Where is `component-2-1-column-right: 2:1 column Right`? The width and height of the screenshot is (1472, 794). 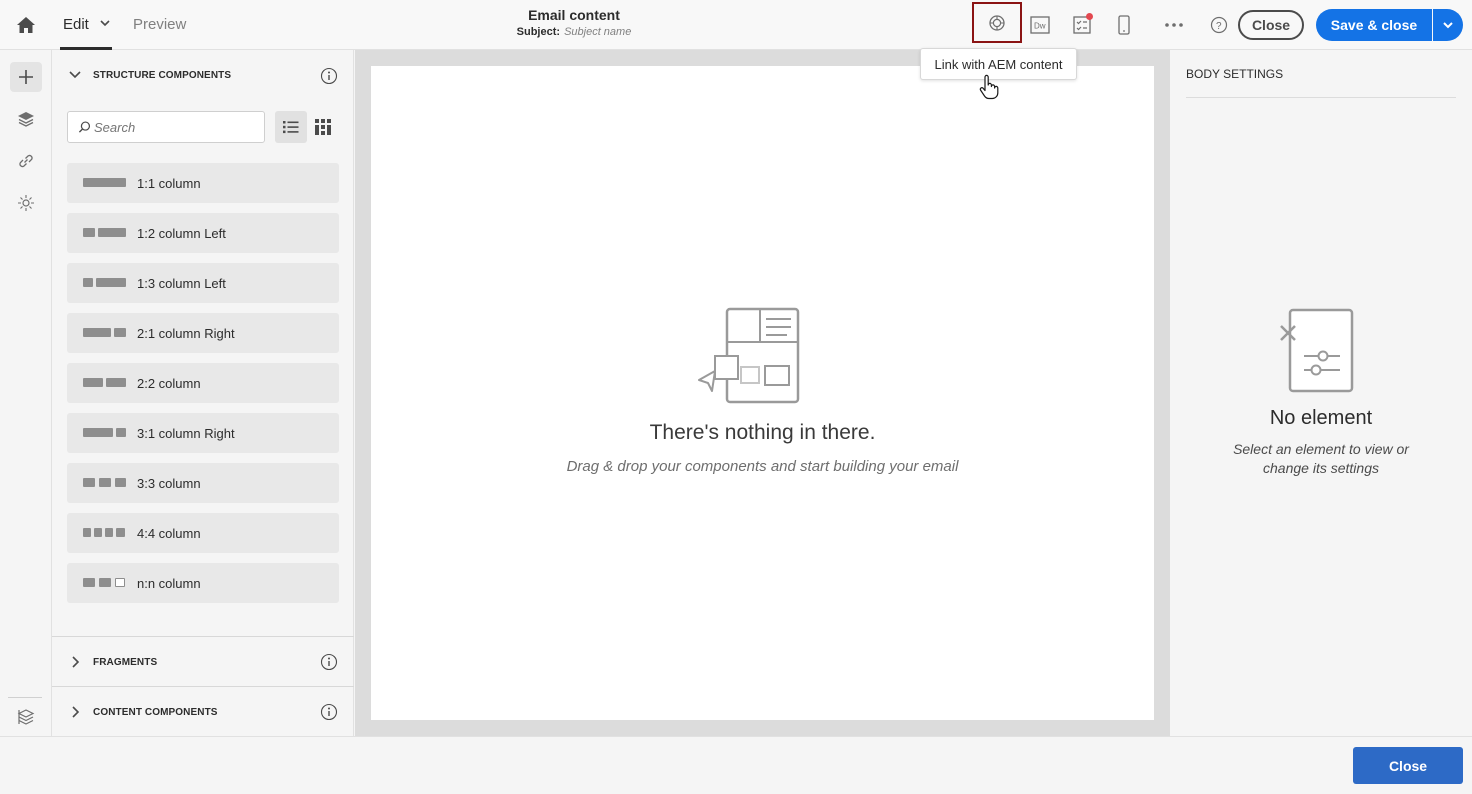 component-2-1-column-right: 2:1 column Right is located at coordinates (203, 333).